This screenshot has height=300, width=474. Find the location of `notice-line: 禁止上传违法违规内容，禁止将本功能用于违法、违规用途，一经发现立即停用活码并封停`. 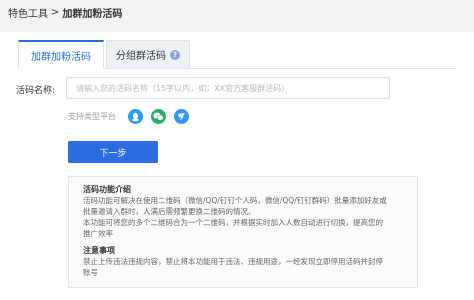

notice-line: 禁止上传违法违规内容，禁止将本功能用于违法、违规用途，一经发现立即停用活码并封停 is located at coordinates (233, 261).